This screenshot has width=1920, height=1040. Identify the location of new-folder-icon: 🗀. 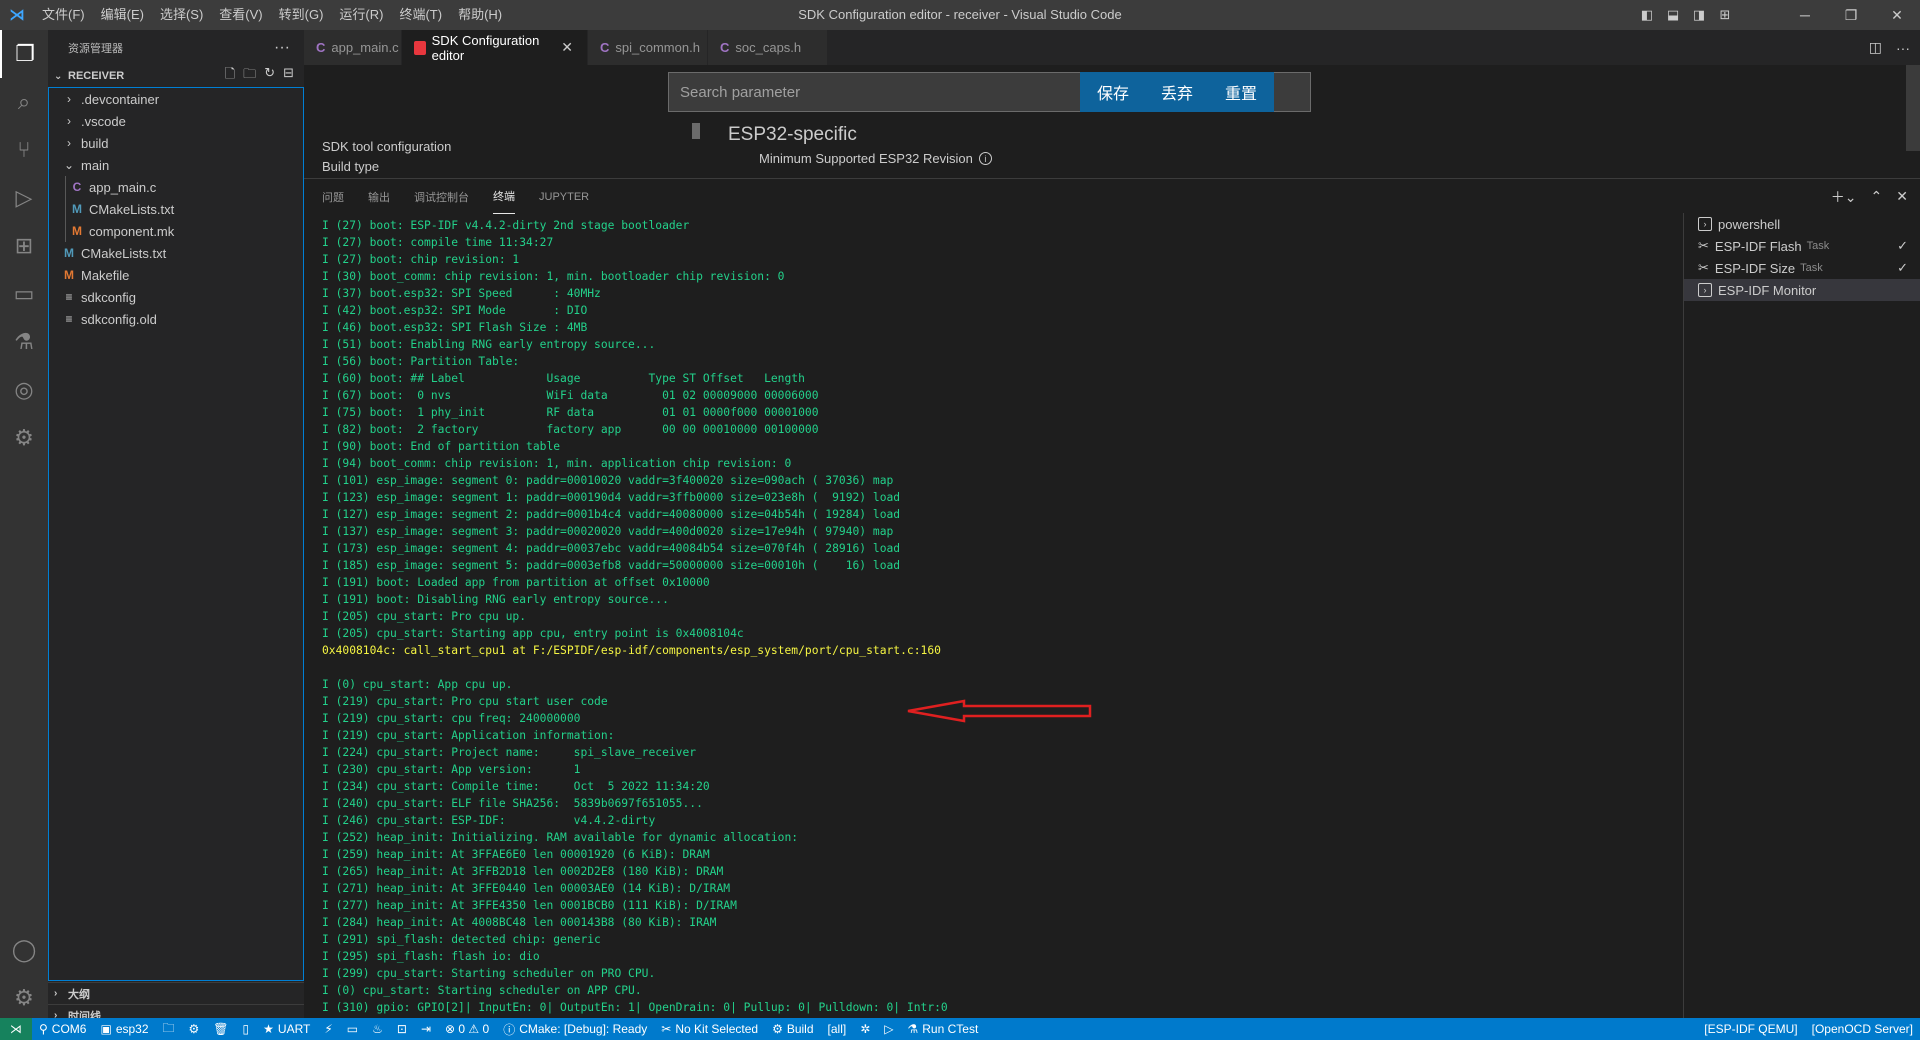
(249, 76).